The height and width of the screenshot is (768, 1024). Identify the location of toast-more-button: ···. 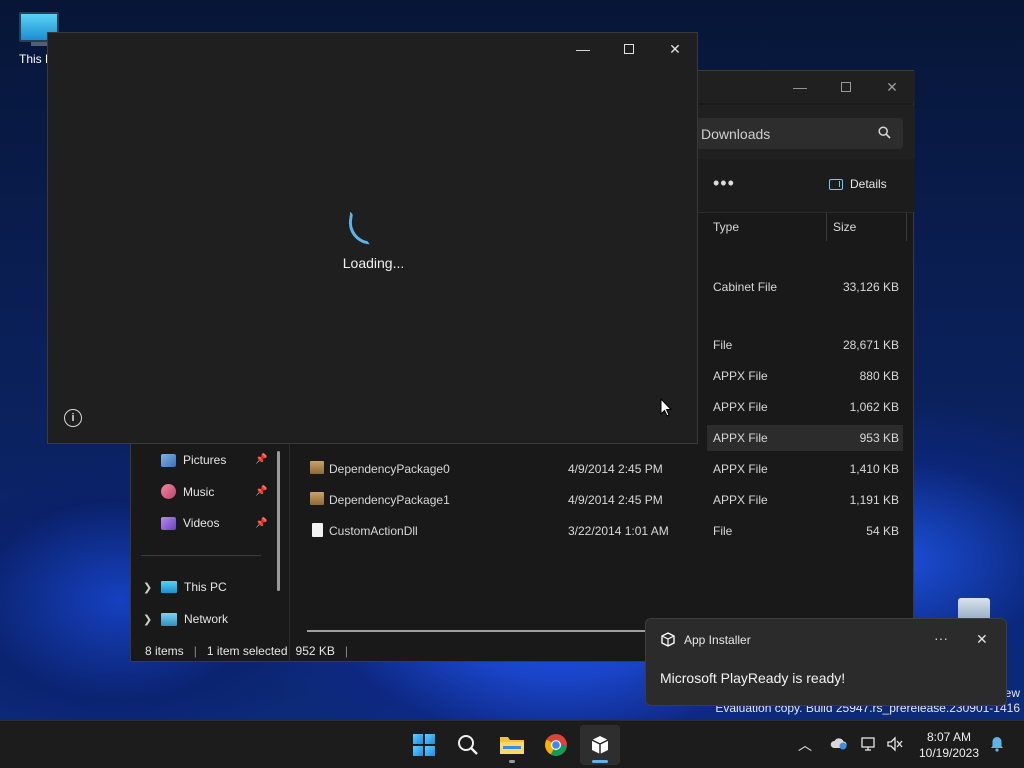
(941, 638).